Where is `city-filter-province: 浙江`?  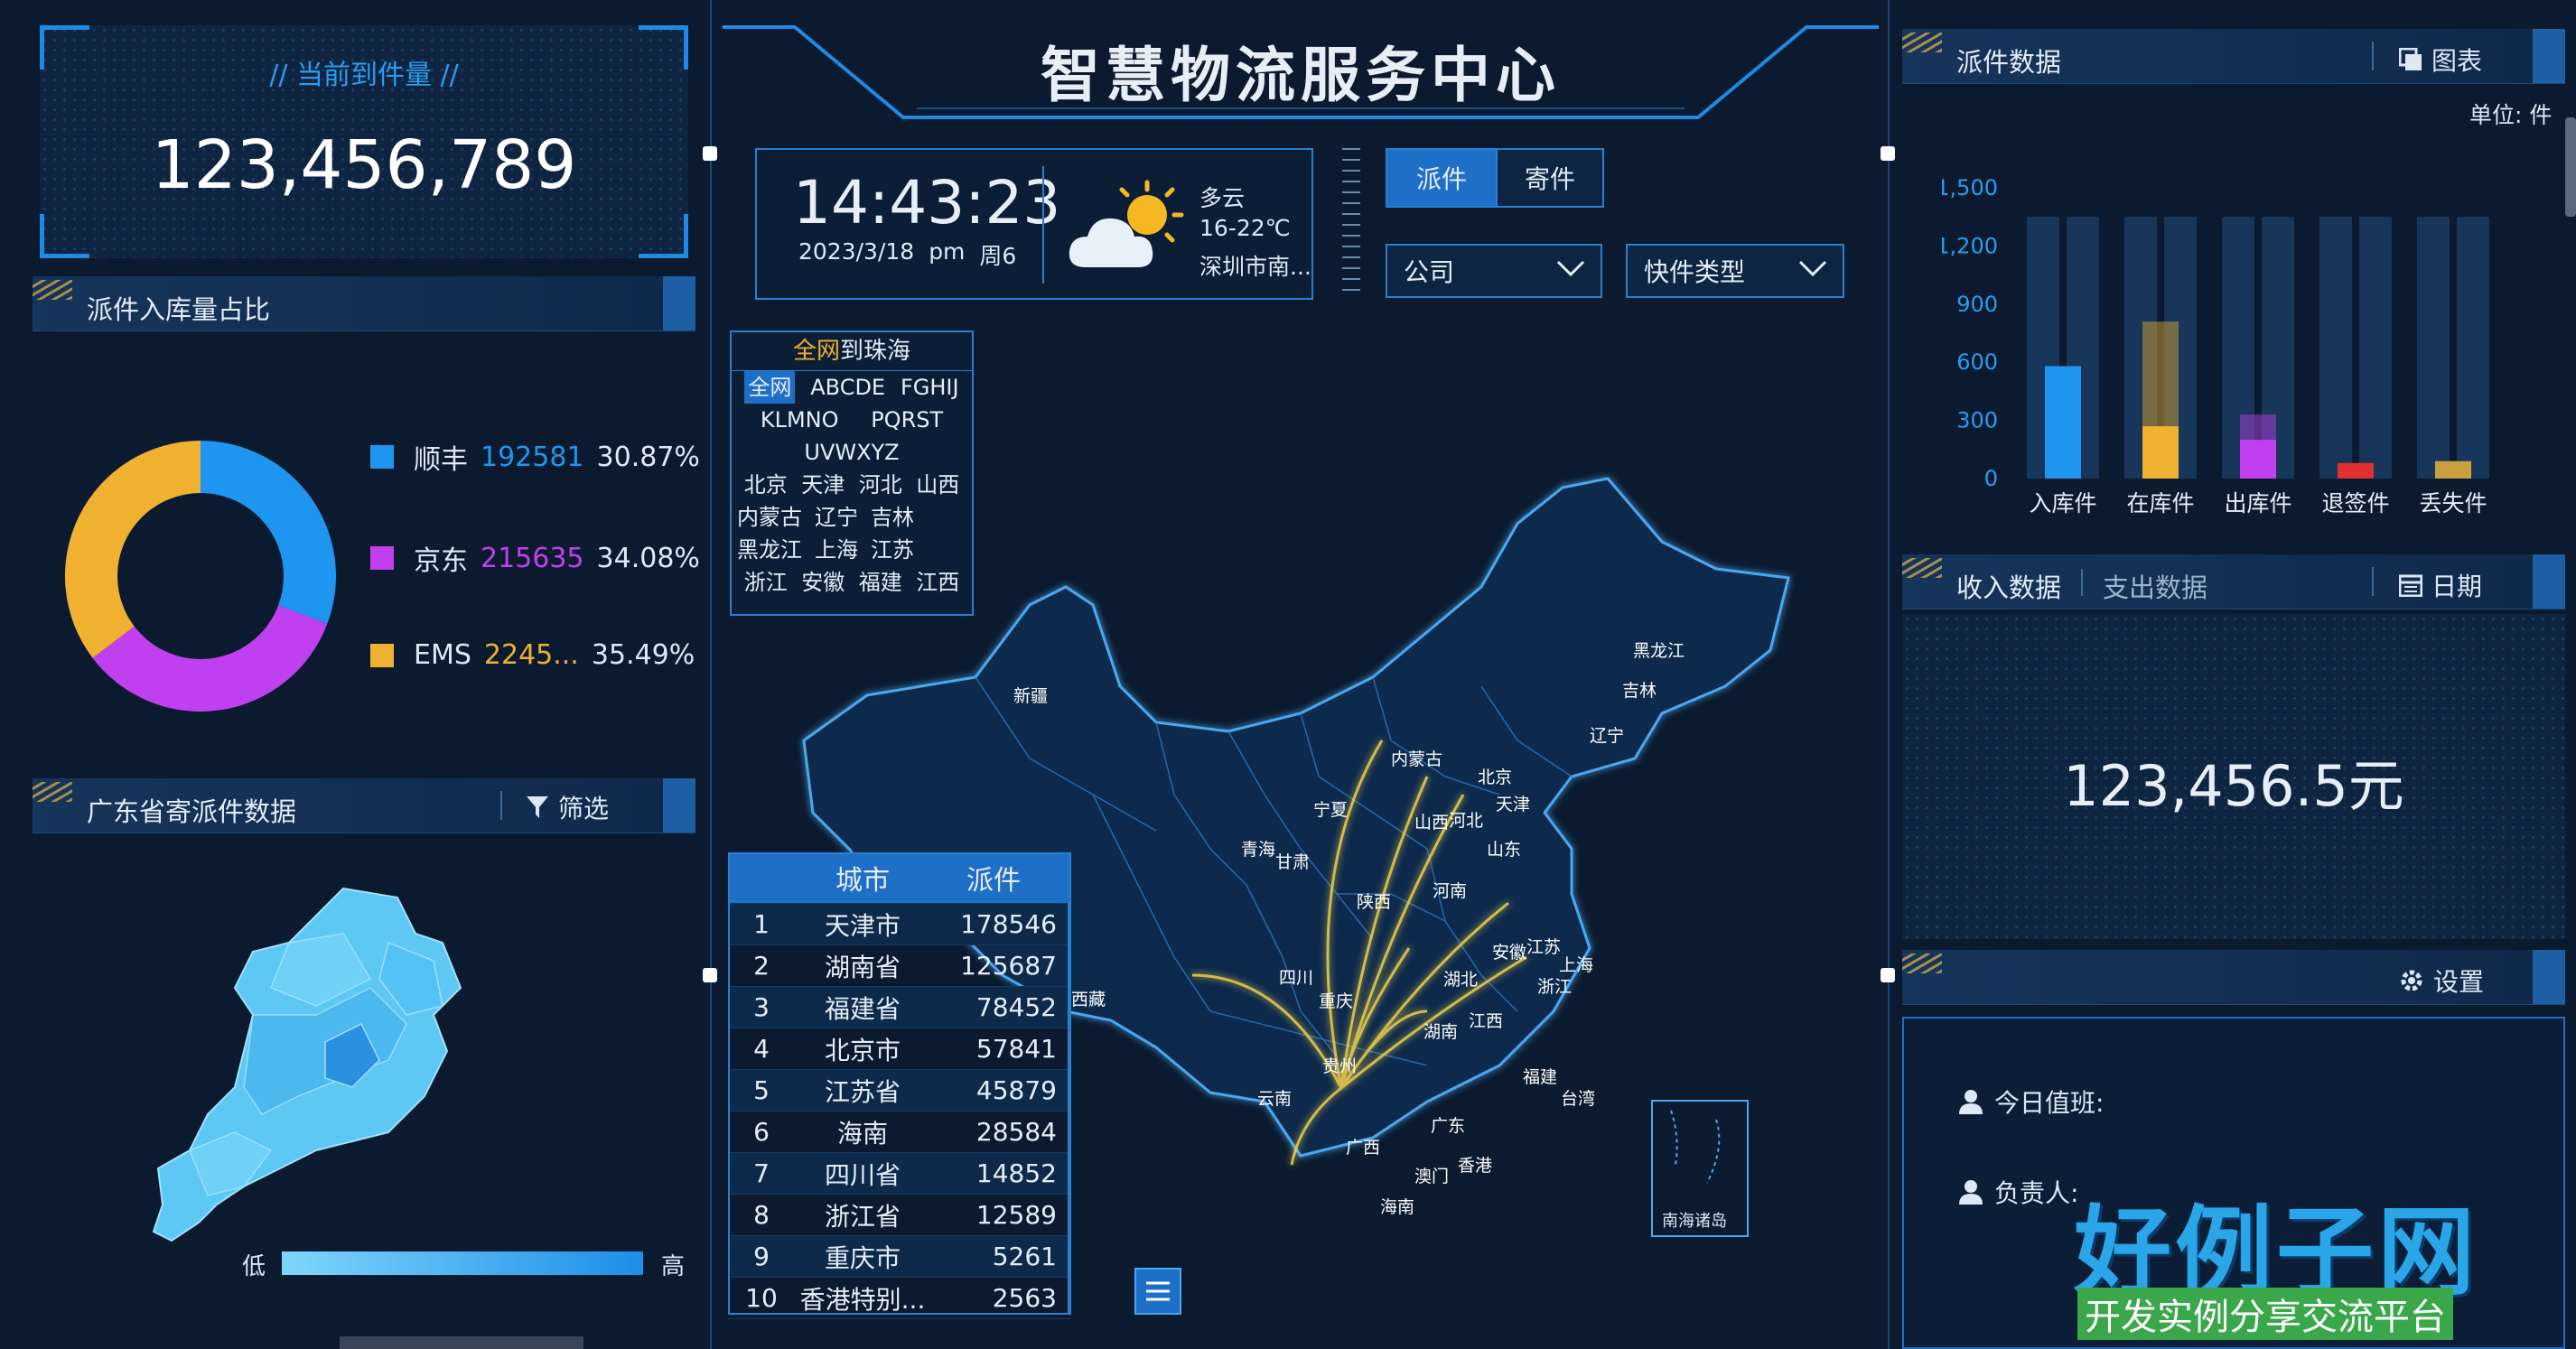
city-filter-province: 浙江 is located at coordinates (766, 582).